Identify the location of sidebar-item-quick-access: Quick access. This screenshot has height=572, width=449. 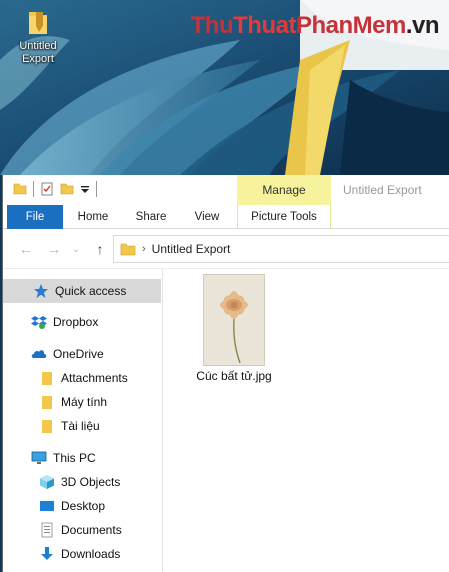
(82, 291).